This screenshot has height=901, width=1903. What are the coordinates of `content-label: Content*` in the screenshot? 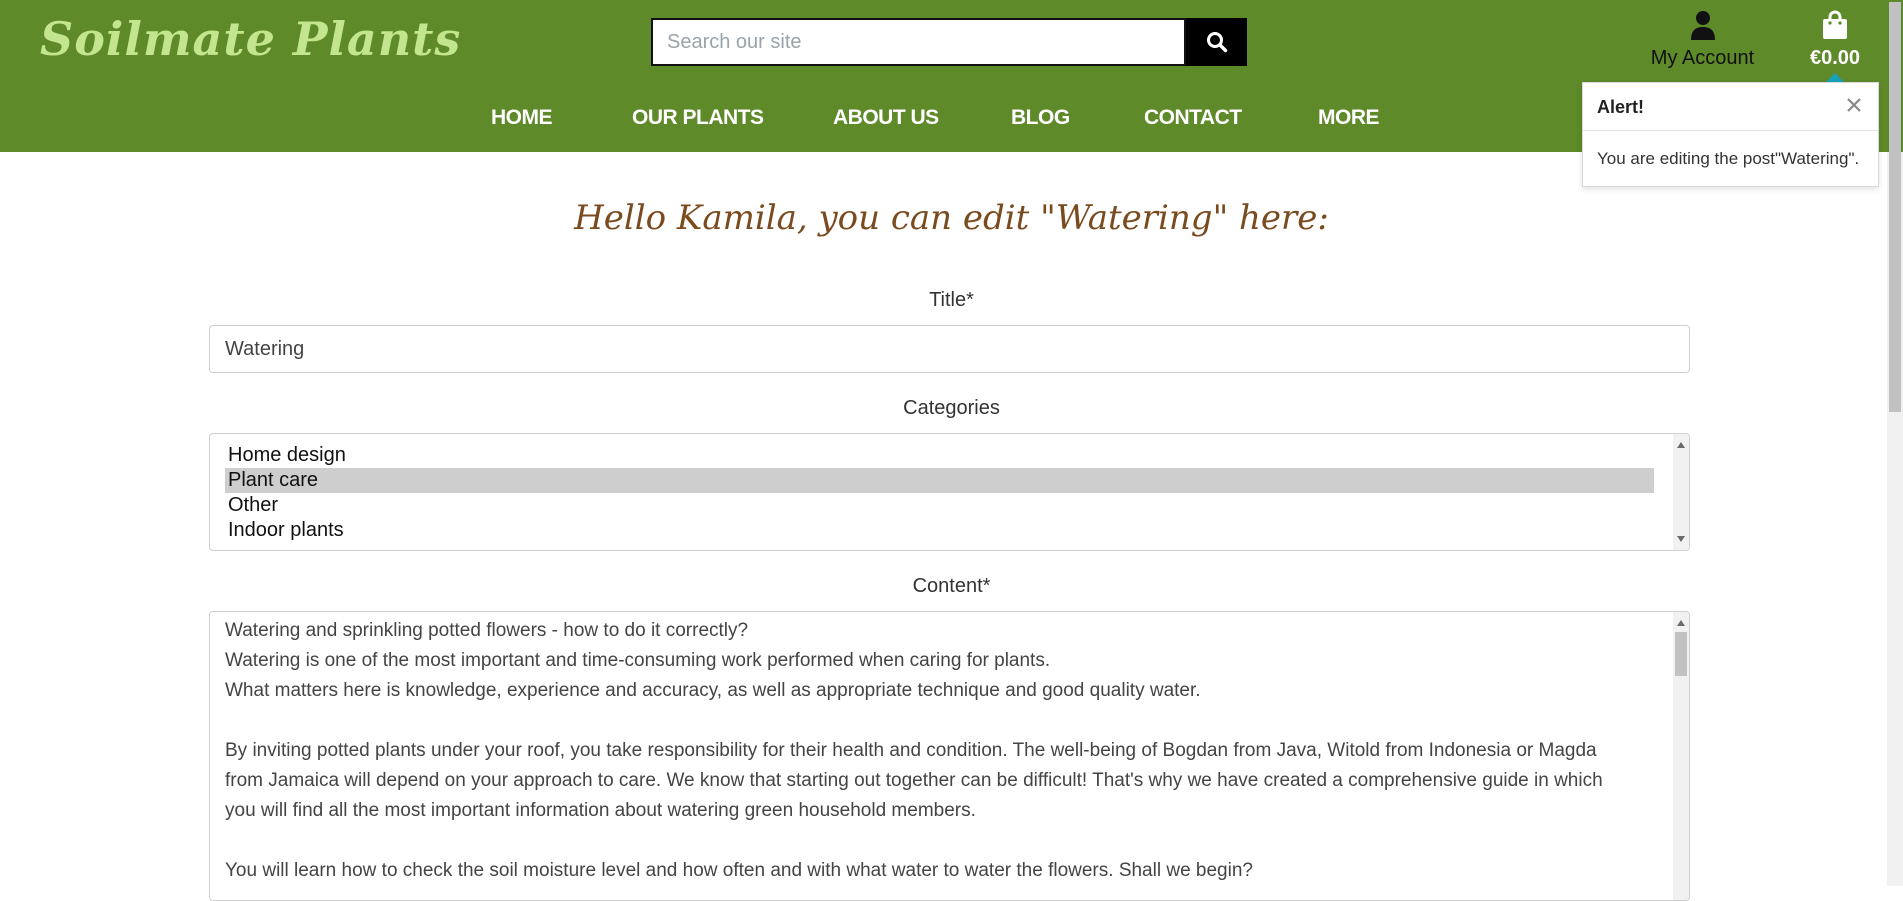 It's located at (951, 586).